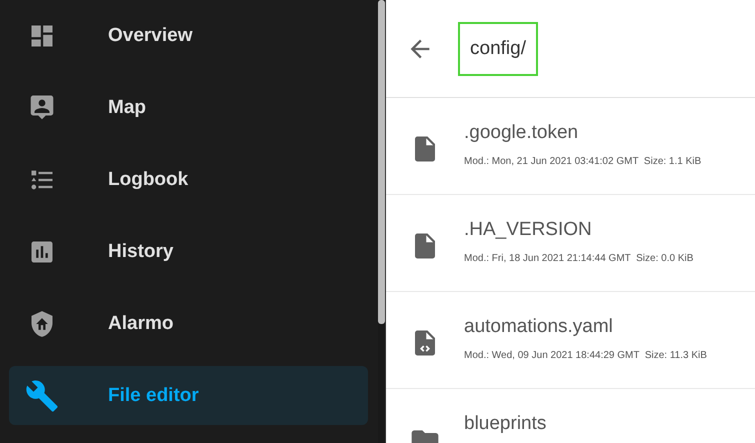 The width and height of the screenshot is (755, 443). I want to click on file-row: blueprints, so click(570, 416).